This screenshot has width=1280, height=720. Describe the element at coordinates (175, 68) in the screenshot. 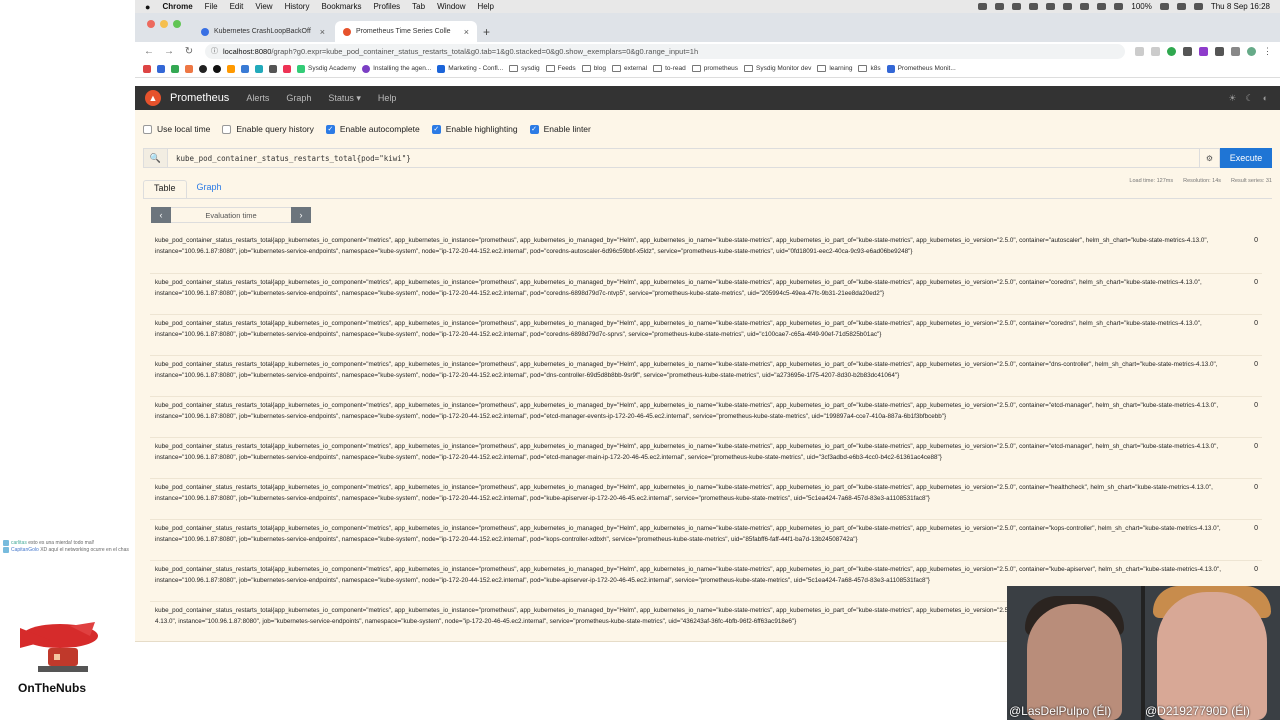

I see `drive-bookmark-icon` at that location.